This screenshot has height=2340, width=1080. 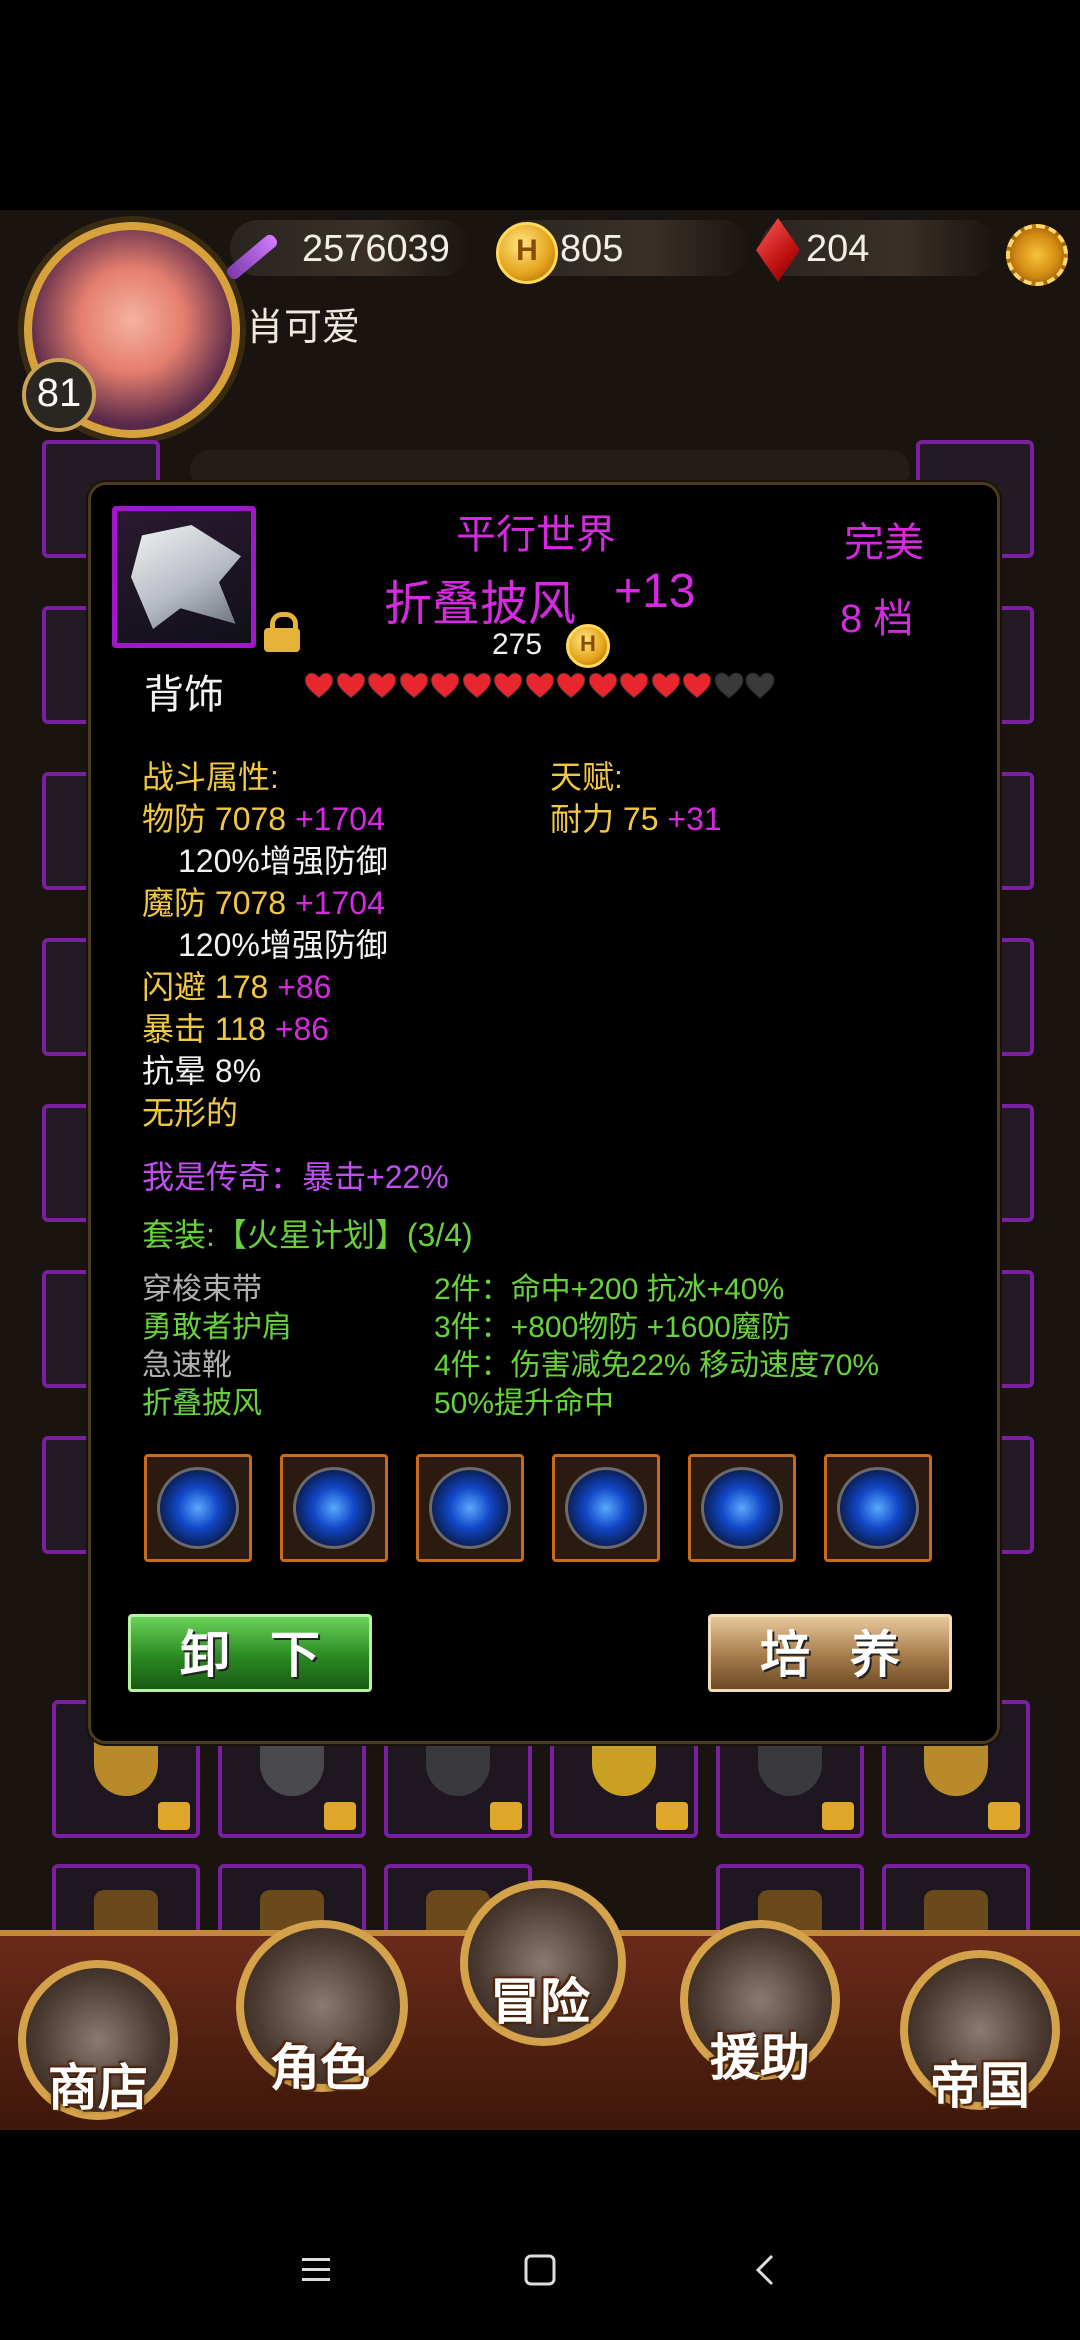 I want to click on menu-icon, so click(x=316, y=2270).